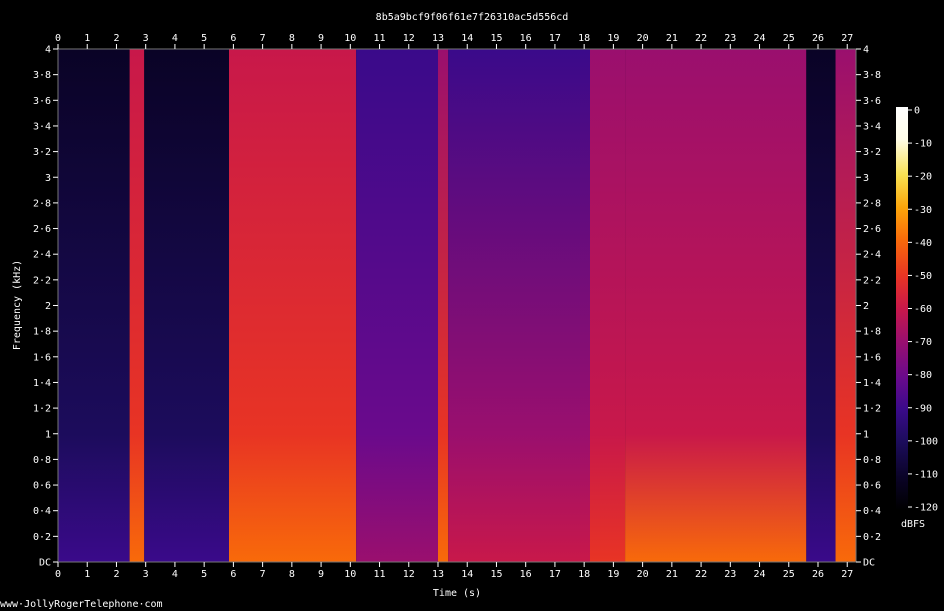  What do you see at coordinates (321, 38) in the screenshot?
I see `x-tick-label: 9` at bounding box center [321, 38].